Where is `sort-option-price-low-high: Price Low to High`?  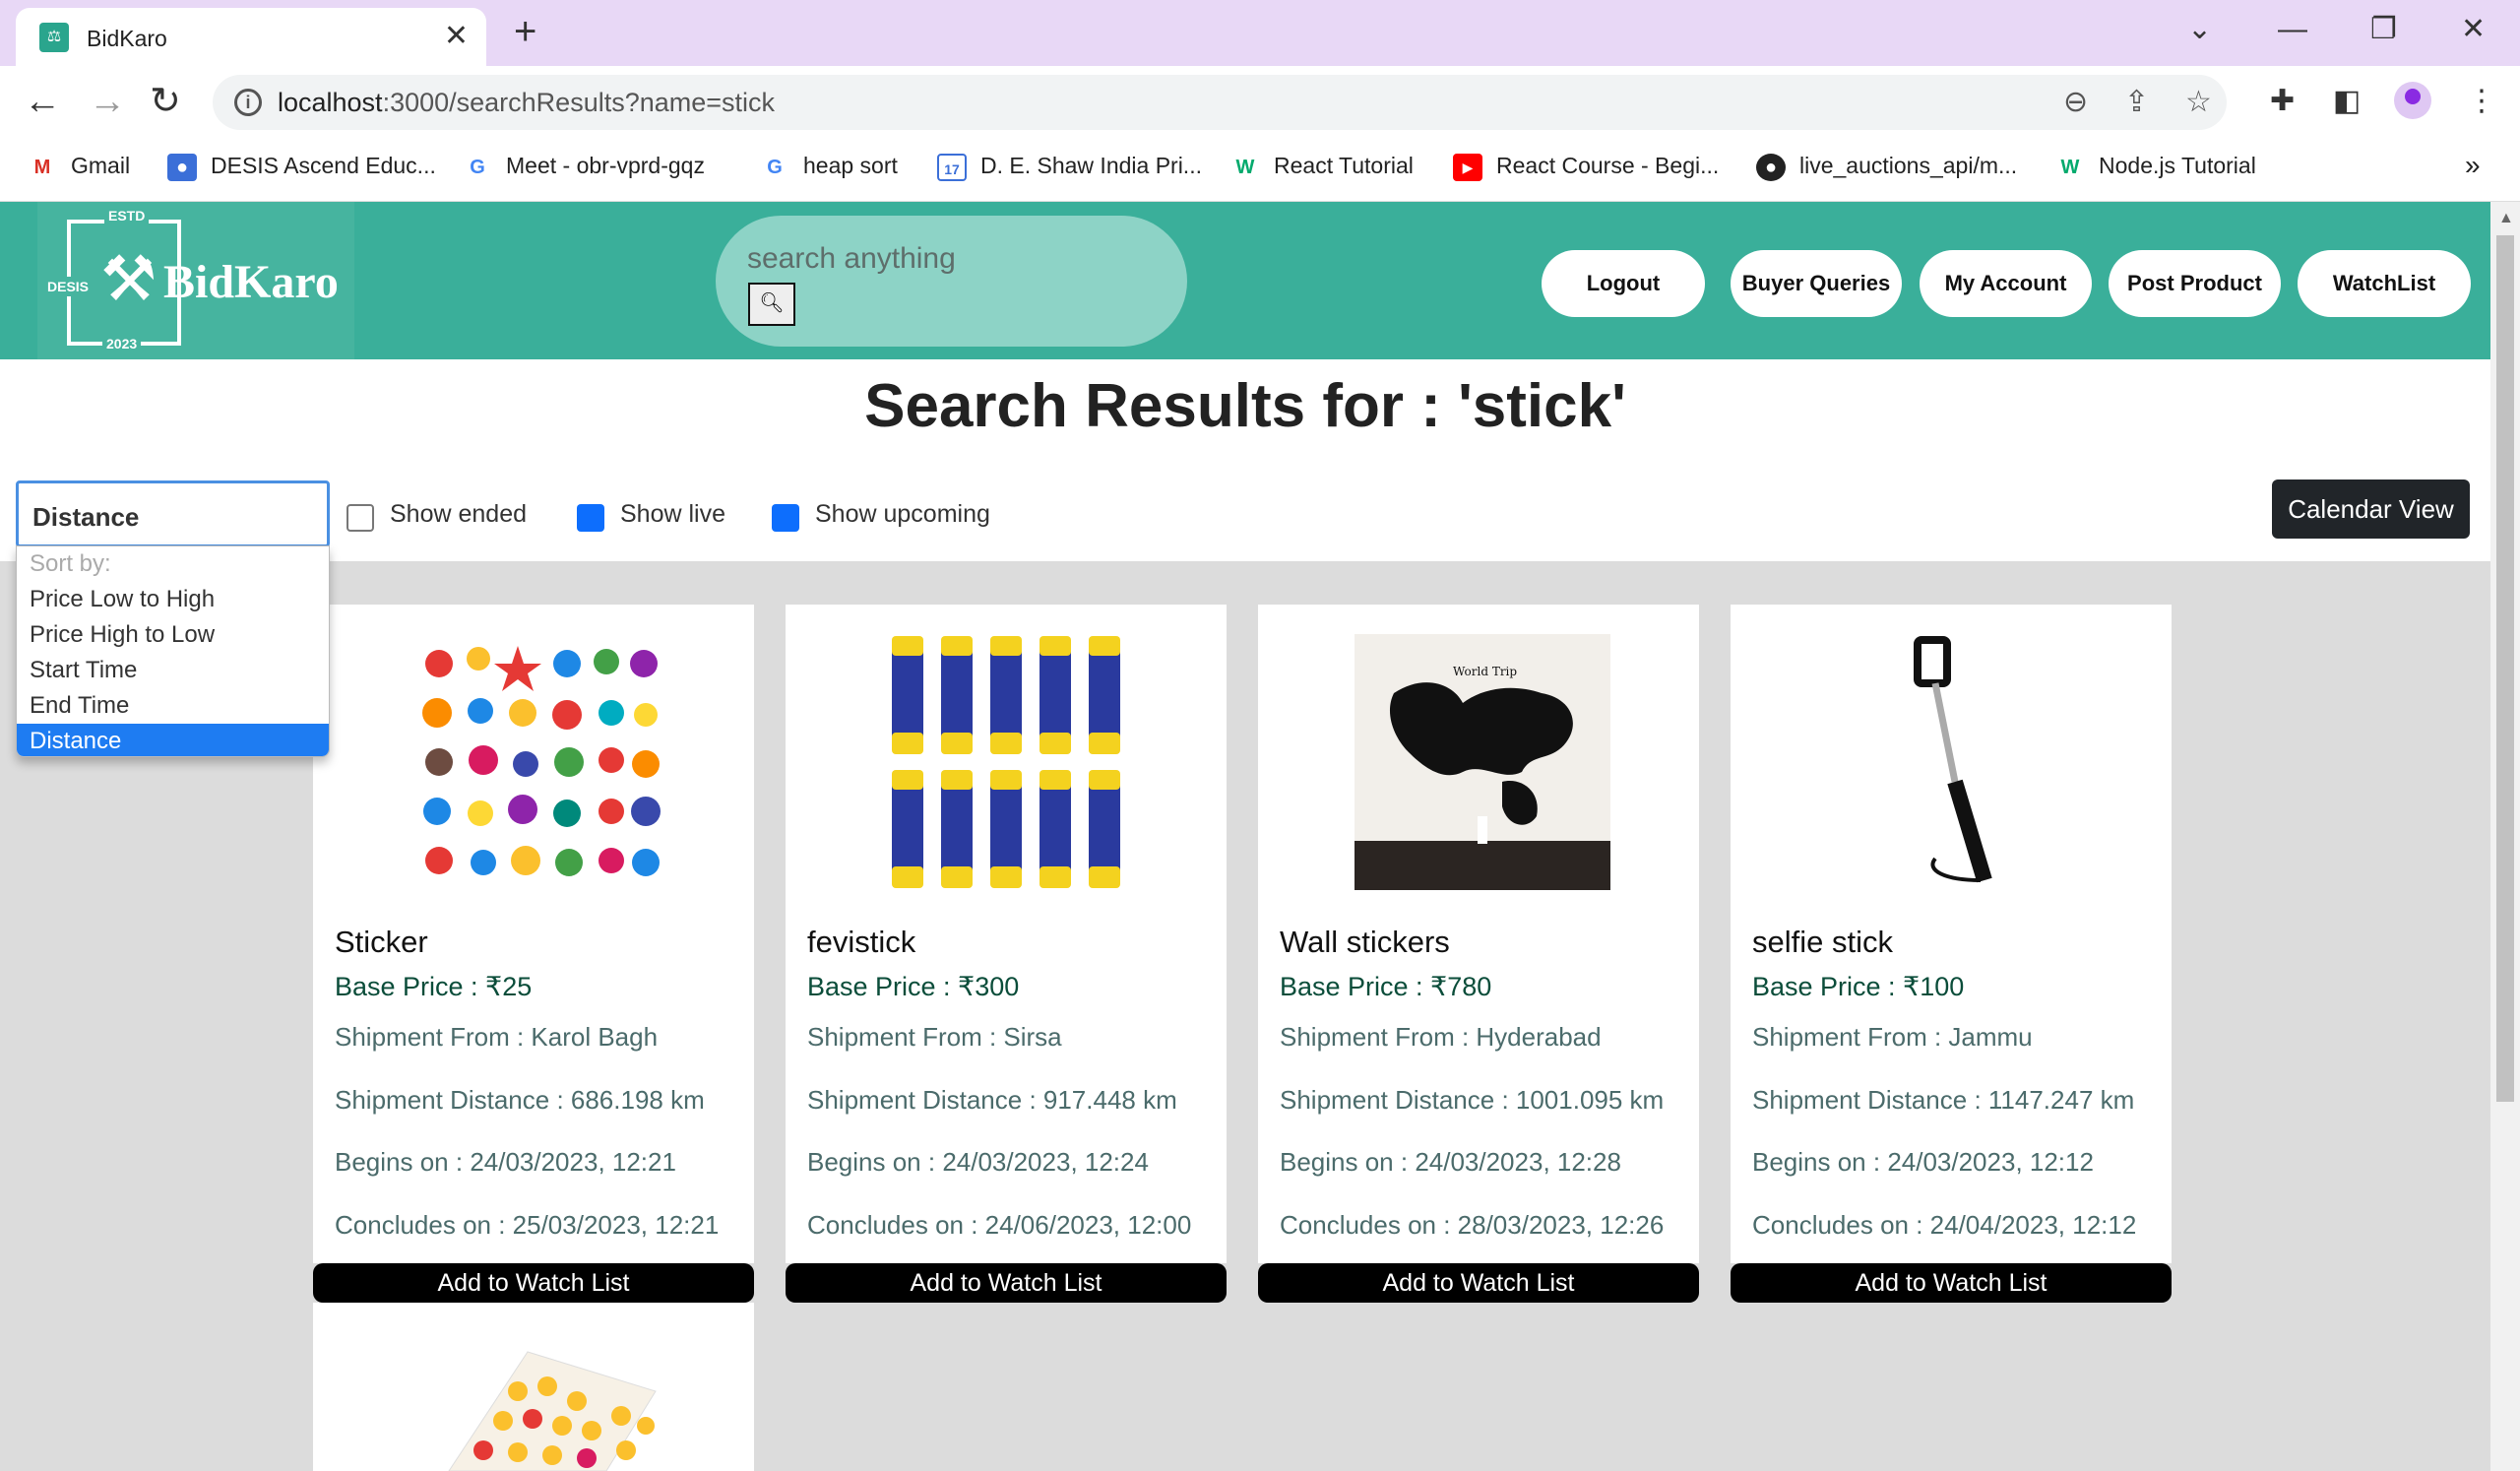 sort-option-price-low-high: Price Low to High is located at coordinates (173, 599).